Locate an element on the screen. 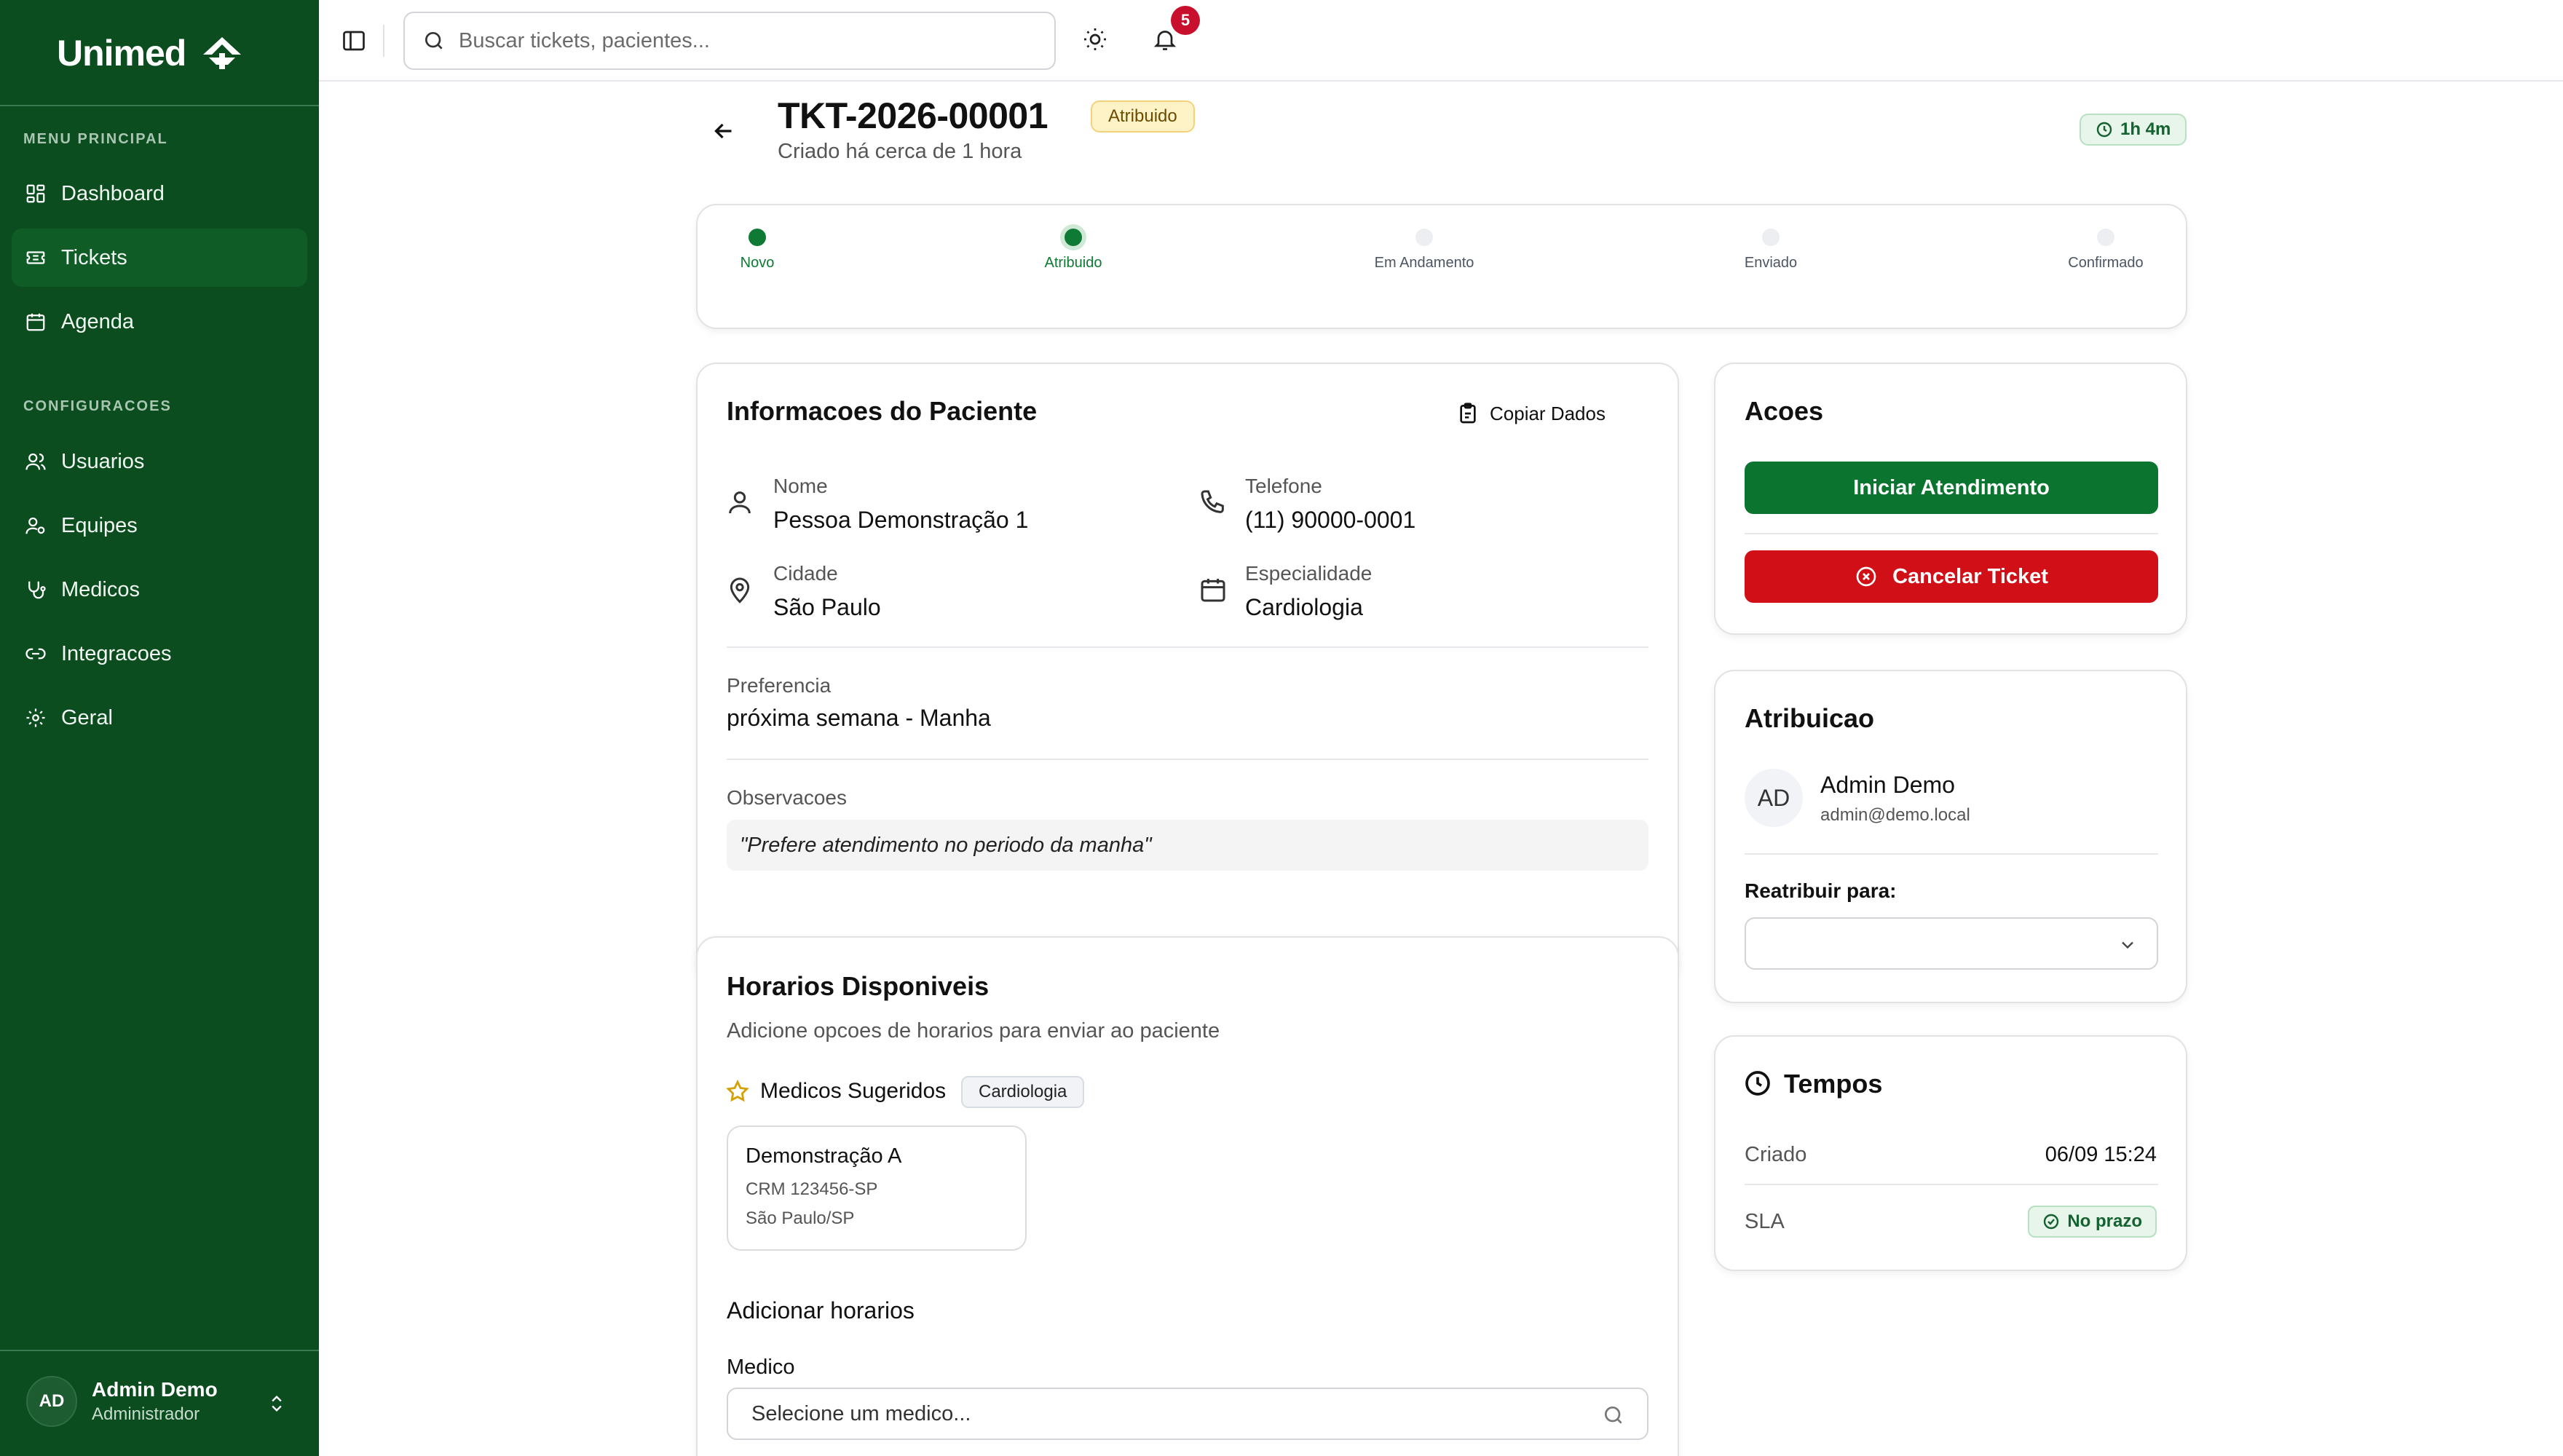 This screenshot has height=1456, width=2563. avatar: AD is located at coordinates (51, 1401).